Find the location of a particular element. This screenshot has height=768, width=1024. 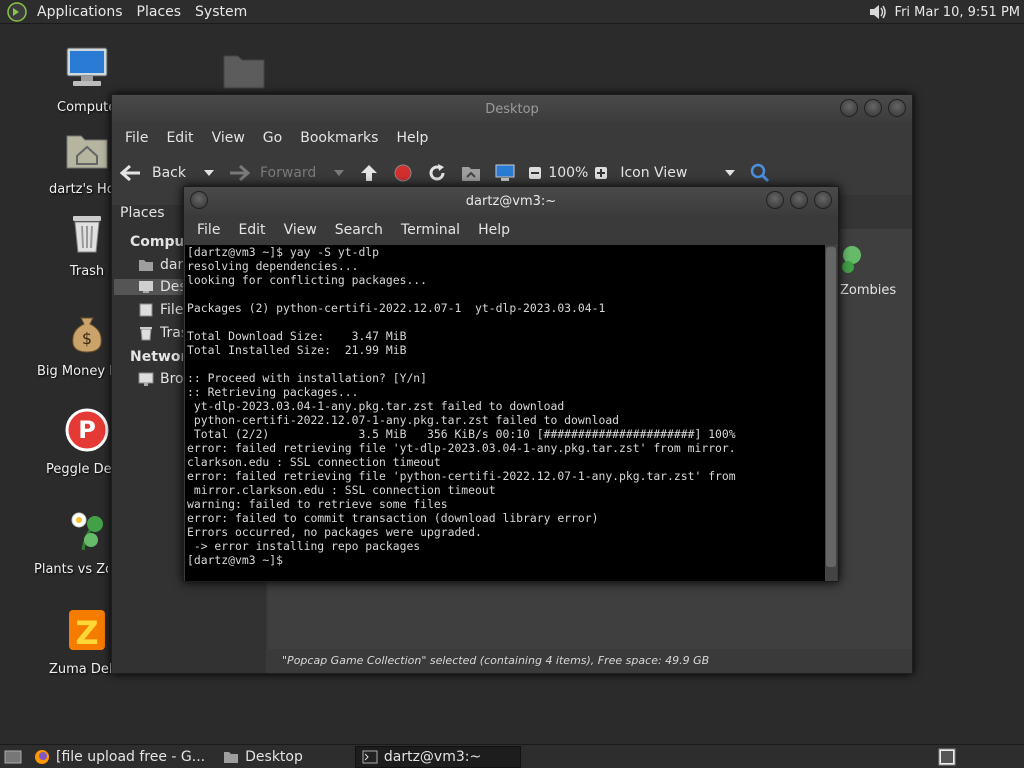

stop-icon is located at coordinates (403, 173).